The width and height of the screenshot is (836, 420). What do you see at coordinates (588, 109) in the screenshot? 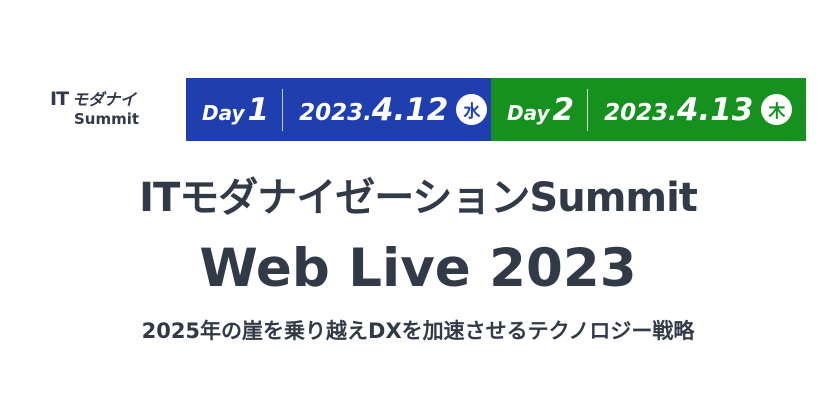
I see `day2-divider` at bounding box center [588, 109].